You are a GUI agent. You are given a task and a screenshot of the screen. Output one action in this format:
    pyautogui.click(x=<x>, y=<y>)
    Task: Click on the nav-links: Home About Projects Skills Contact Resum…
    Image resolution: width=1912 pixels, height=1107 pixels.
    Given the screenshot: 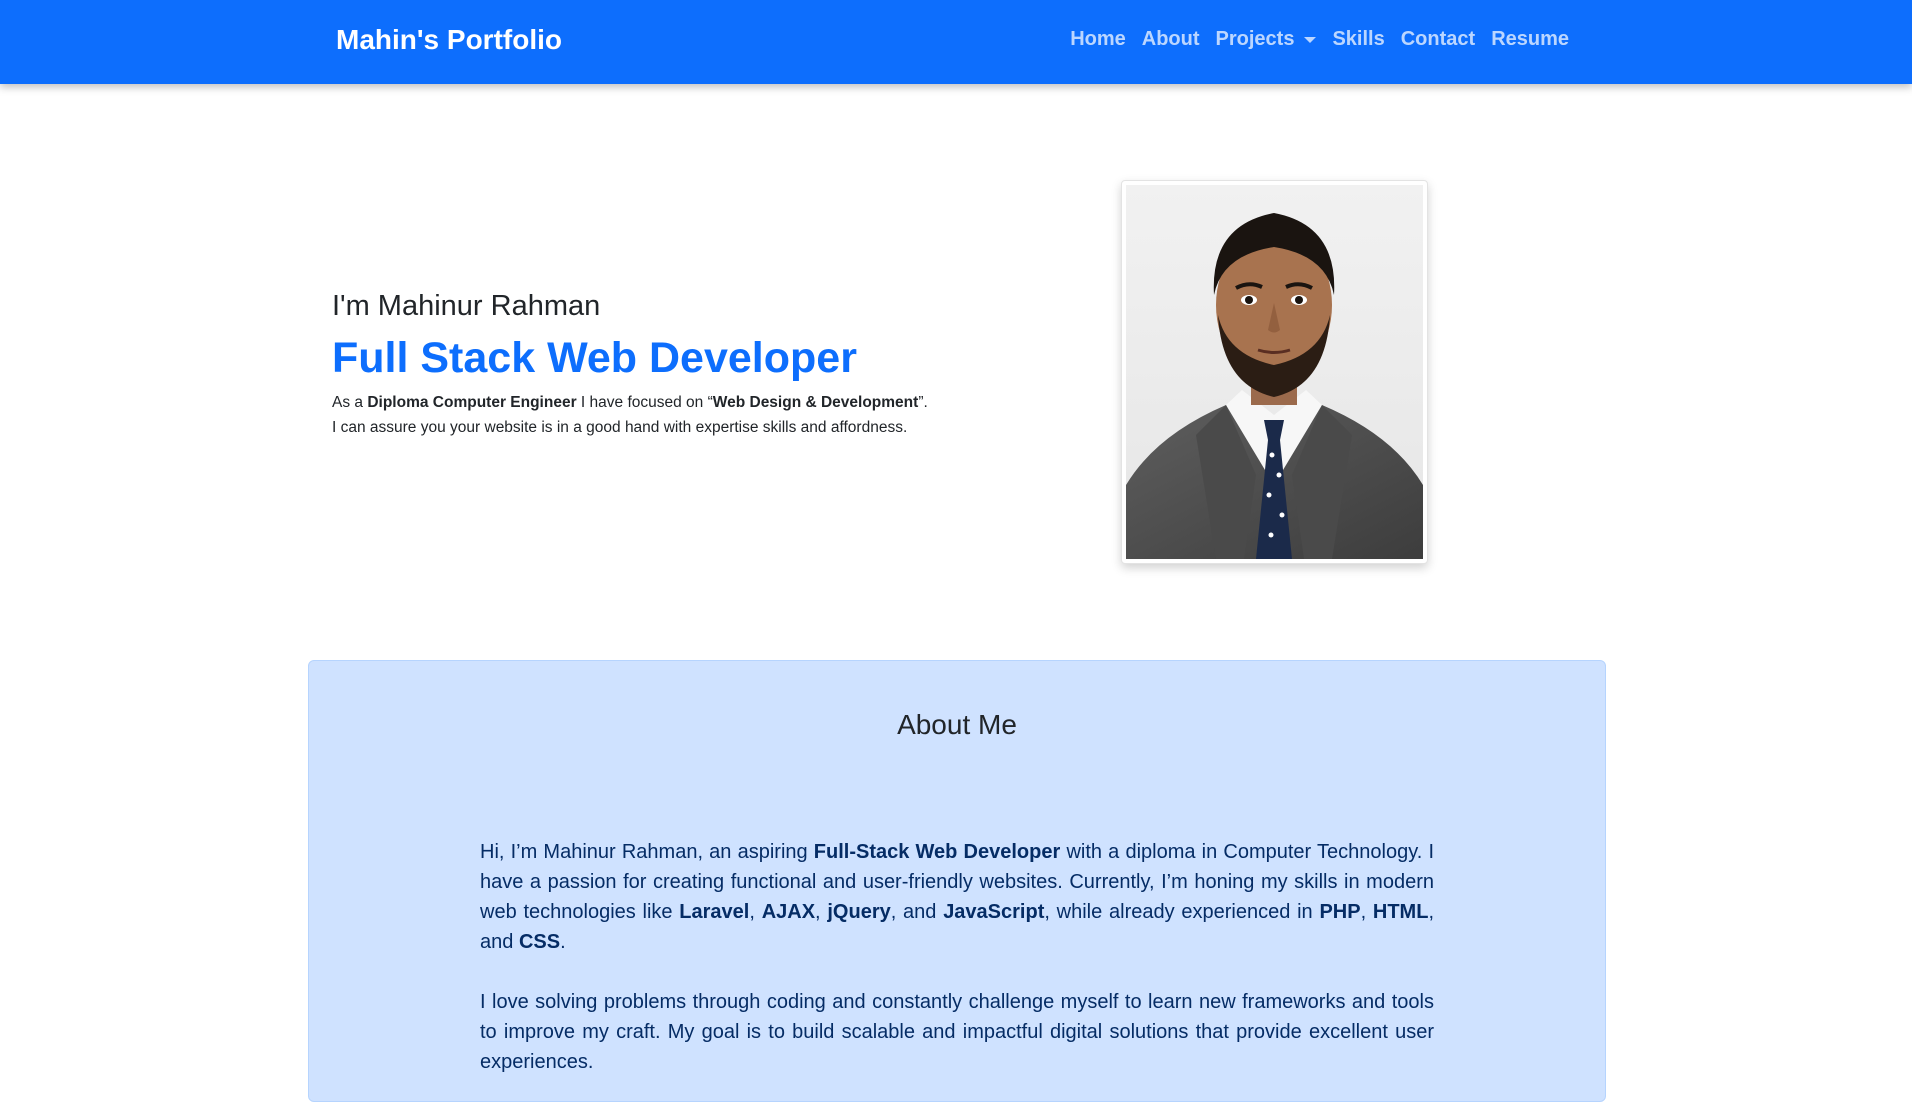 What is the action you would take?
    pyautogui.click(x=1319, y=39)
    